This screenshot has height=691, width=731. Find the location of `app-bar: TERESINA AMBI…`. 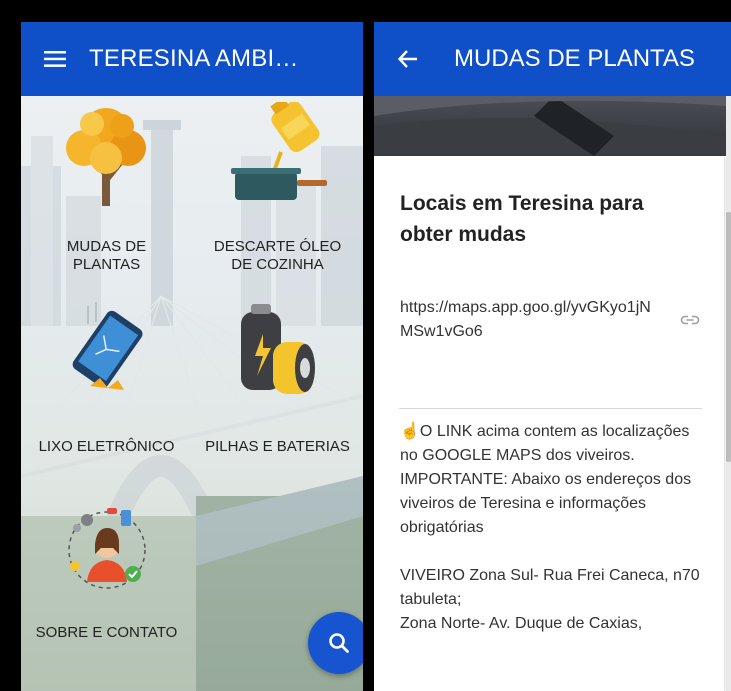

app-bar: TERESINA AMBI… is located at coordinates (192, 59).